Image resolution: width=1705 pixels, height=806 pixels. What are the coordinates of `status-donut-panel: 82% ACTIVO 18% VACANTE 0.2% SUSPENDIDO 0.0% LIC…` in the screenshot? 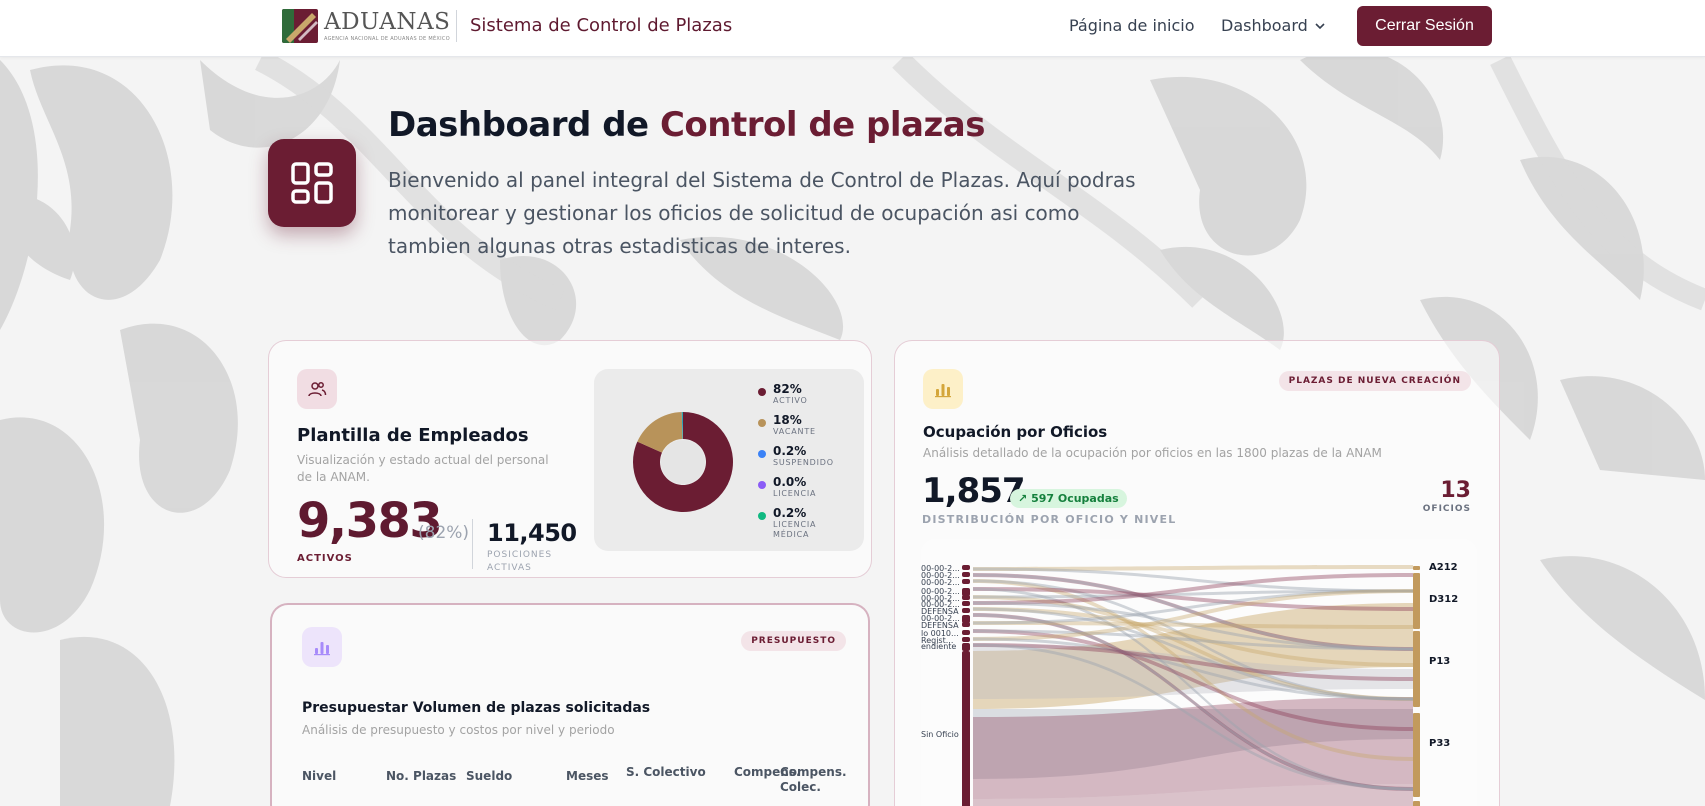 It's located at (729, 460).